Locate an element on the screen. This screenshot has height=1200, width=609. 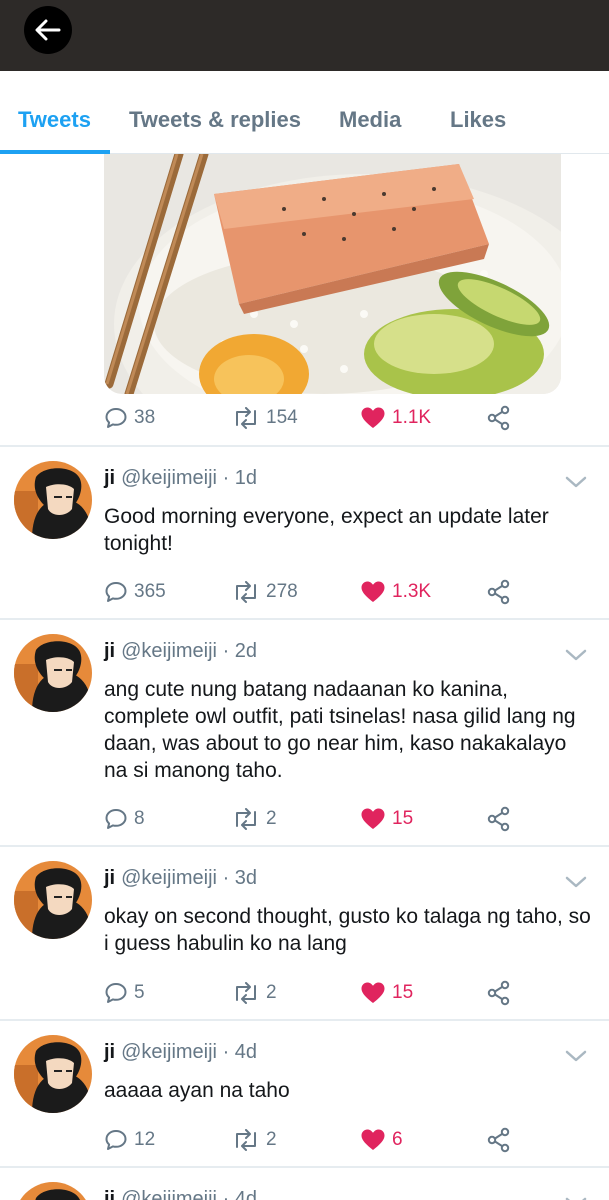
profile-tabs: Tweets Tweets & replies Media Likes is located at coordinates (304, 112).